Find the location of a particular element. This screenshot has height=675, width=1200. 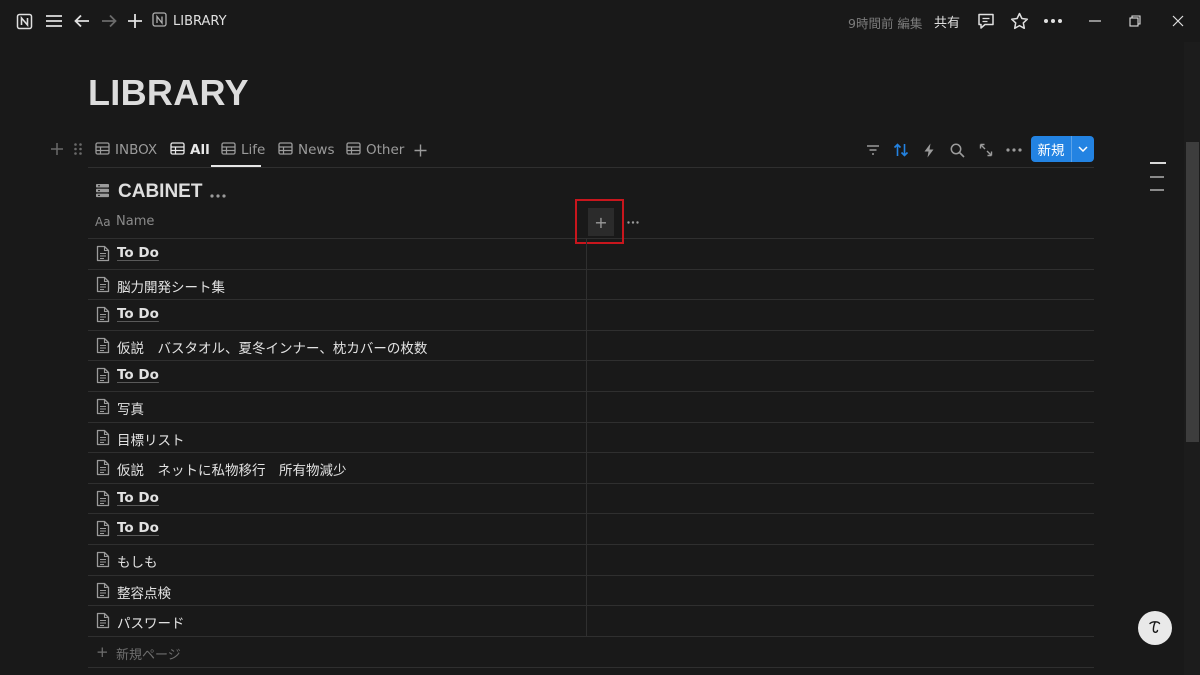

table-row: 仮説 バスタオル、夏冬インナー、枕カバーの枚数 is located at coordinates (591, 346).